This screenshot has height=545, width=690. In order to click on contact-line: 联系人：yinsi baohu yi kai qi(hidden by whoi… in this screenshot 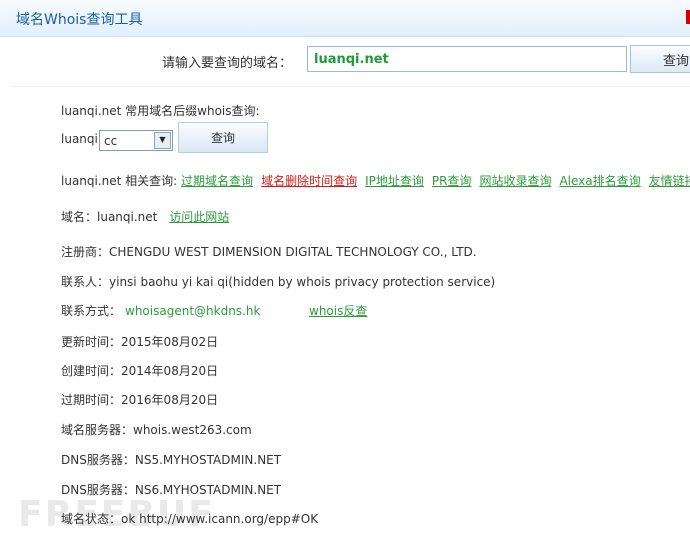, I will do `click(278, 281)`.